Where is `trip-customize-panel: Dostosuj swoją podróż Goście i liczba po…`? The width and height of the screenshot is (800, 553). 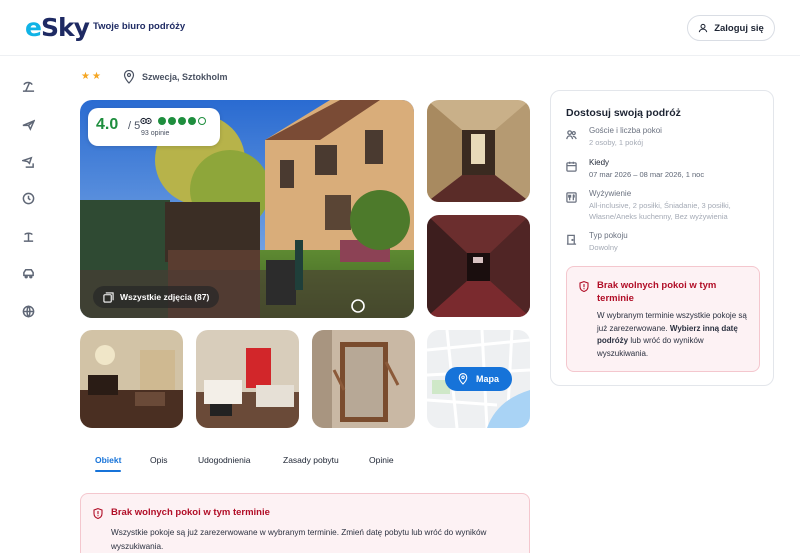 trip-customize-panel: Dostosuj swoją podróż Goście i liczba po… is located at coordinates (662, 238).